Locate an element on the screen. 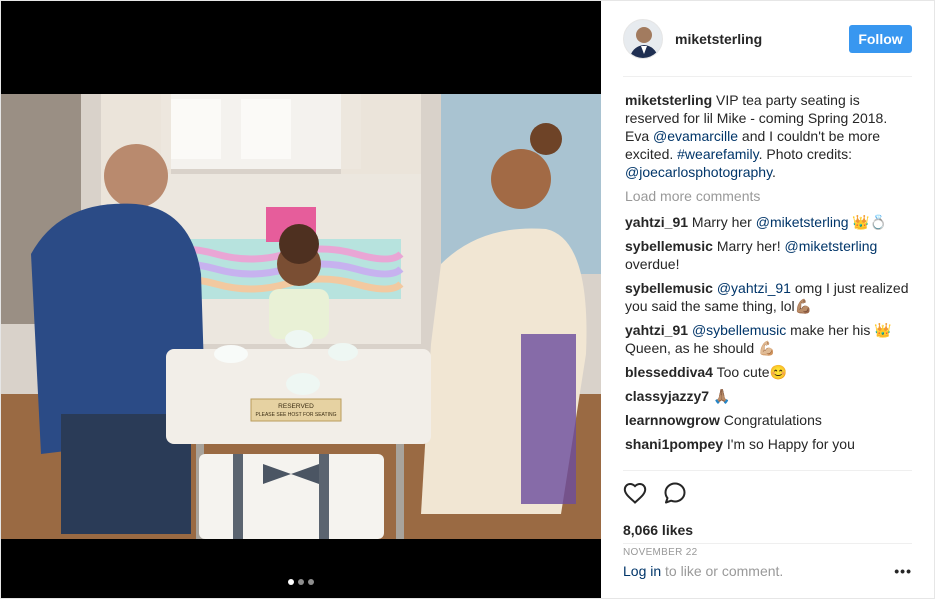 This screenshot has height=599, width=935. login-prompt-text: to like or comment. is located at coordinates (722, 571).